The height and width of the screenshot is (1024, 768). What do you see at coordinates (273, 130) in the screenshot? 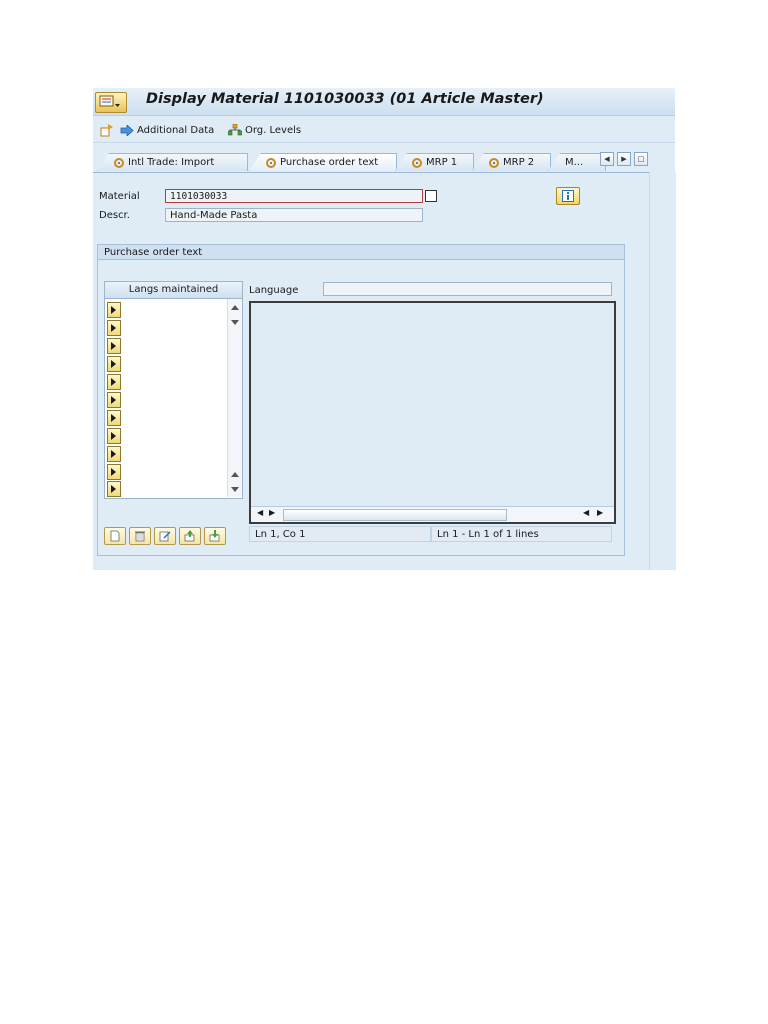
I see `org-levels-label: Org. Levels` at bounding box center [273, 130].